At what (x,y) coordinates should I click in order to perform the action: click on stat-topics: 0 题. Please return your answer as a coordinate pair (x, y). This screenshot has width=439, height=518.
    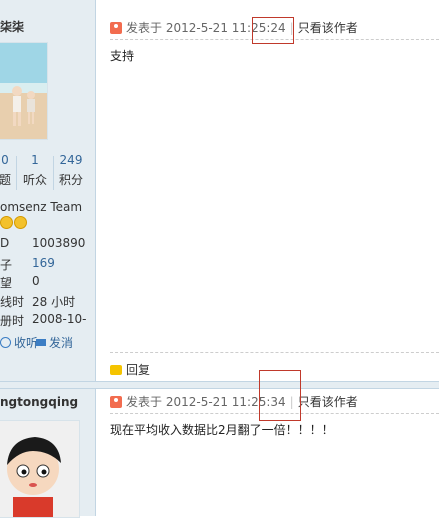
    Looking at the image, I should click on (7, 170).